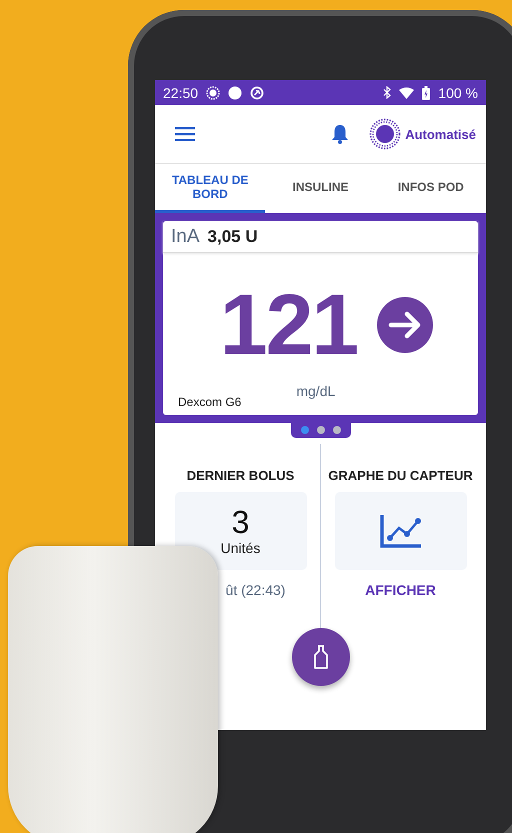 Image resolution: width=512 pixels, height=833 pixels. Describe the element at coordinates (385, 134) in the screenshot. I see `mode-ring-icon` at that location.